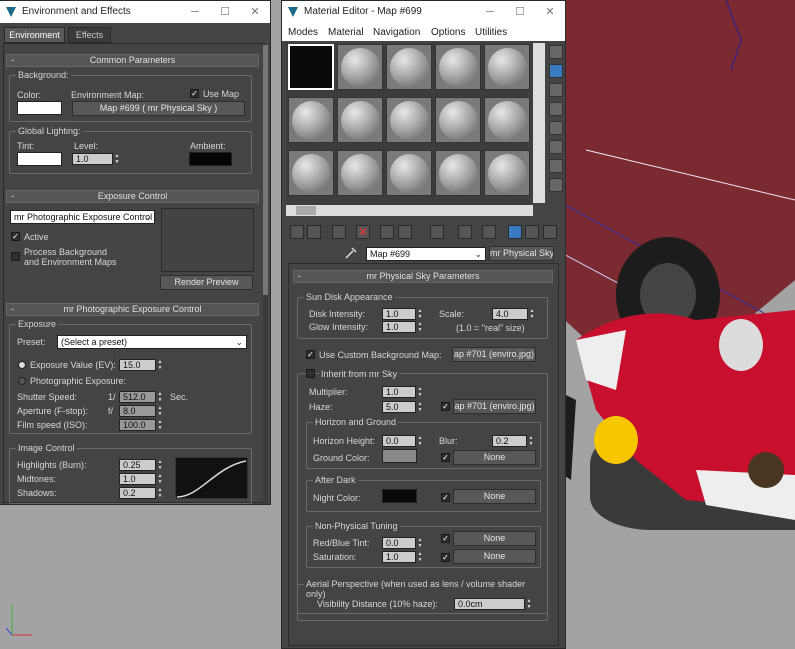 Image resolution: width=795 pixels, height=649 pixels. I want to click on uv-tiling-icon, so click(556, 109).